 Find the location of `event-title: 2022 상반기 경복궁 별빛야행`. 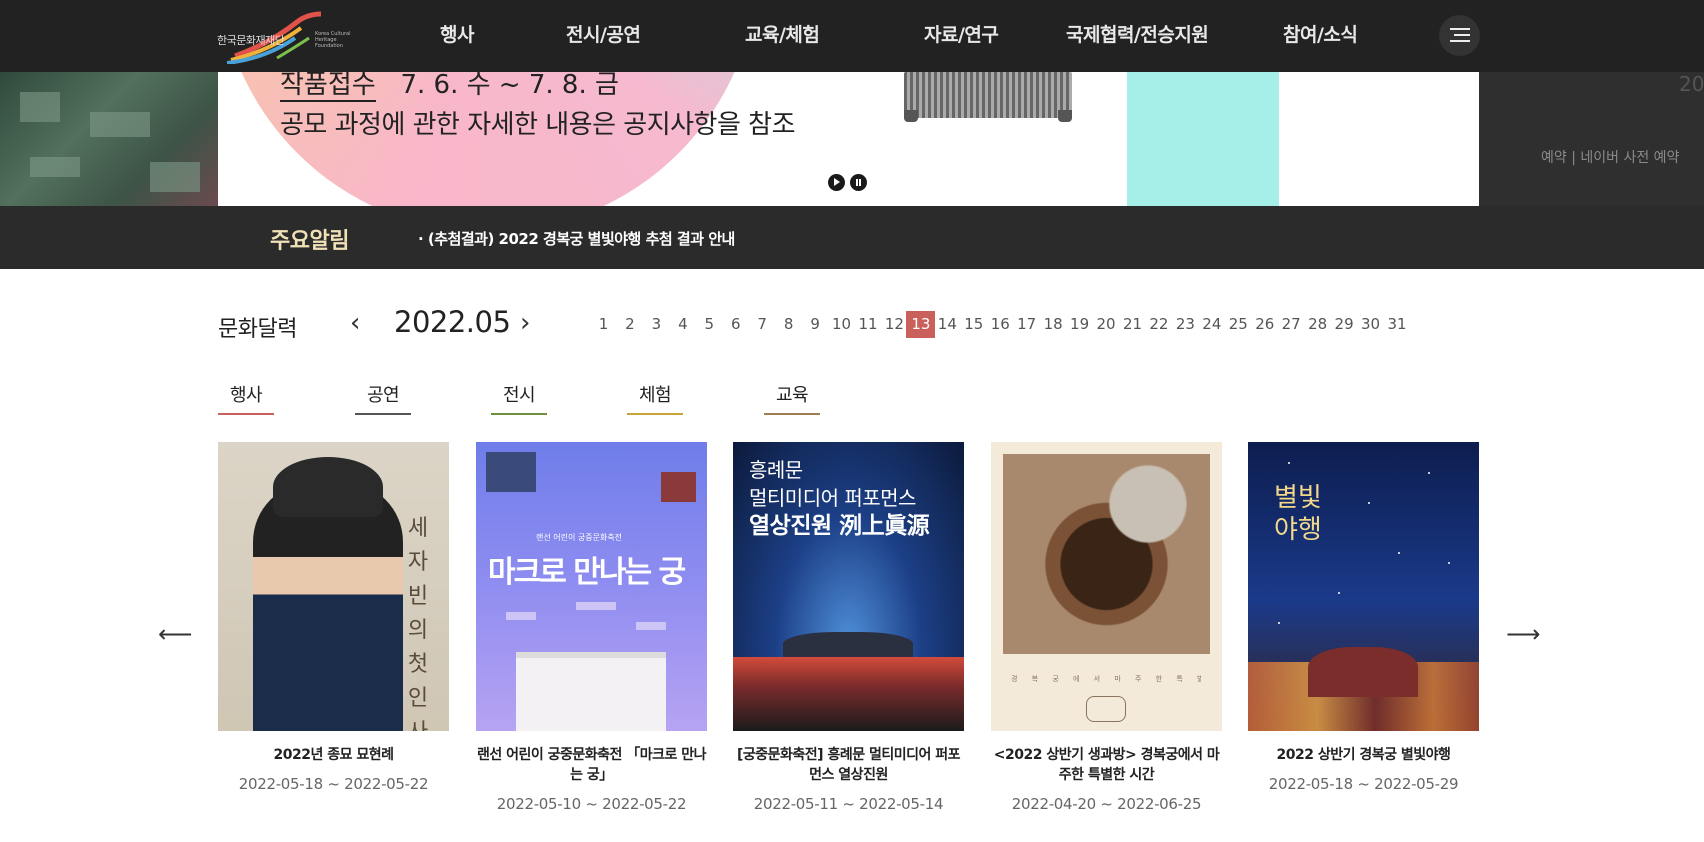

event-title: 2022 상반기 경복궁 별빛야행 is located at coordinates (1363, 755).